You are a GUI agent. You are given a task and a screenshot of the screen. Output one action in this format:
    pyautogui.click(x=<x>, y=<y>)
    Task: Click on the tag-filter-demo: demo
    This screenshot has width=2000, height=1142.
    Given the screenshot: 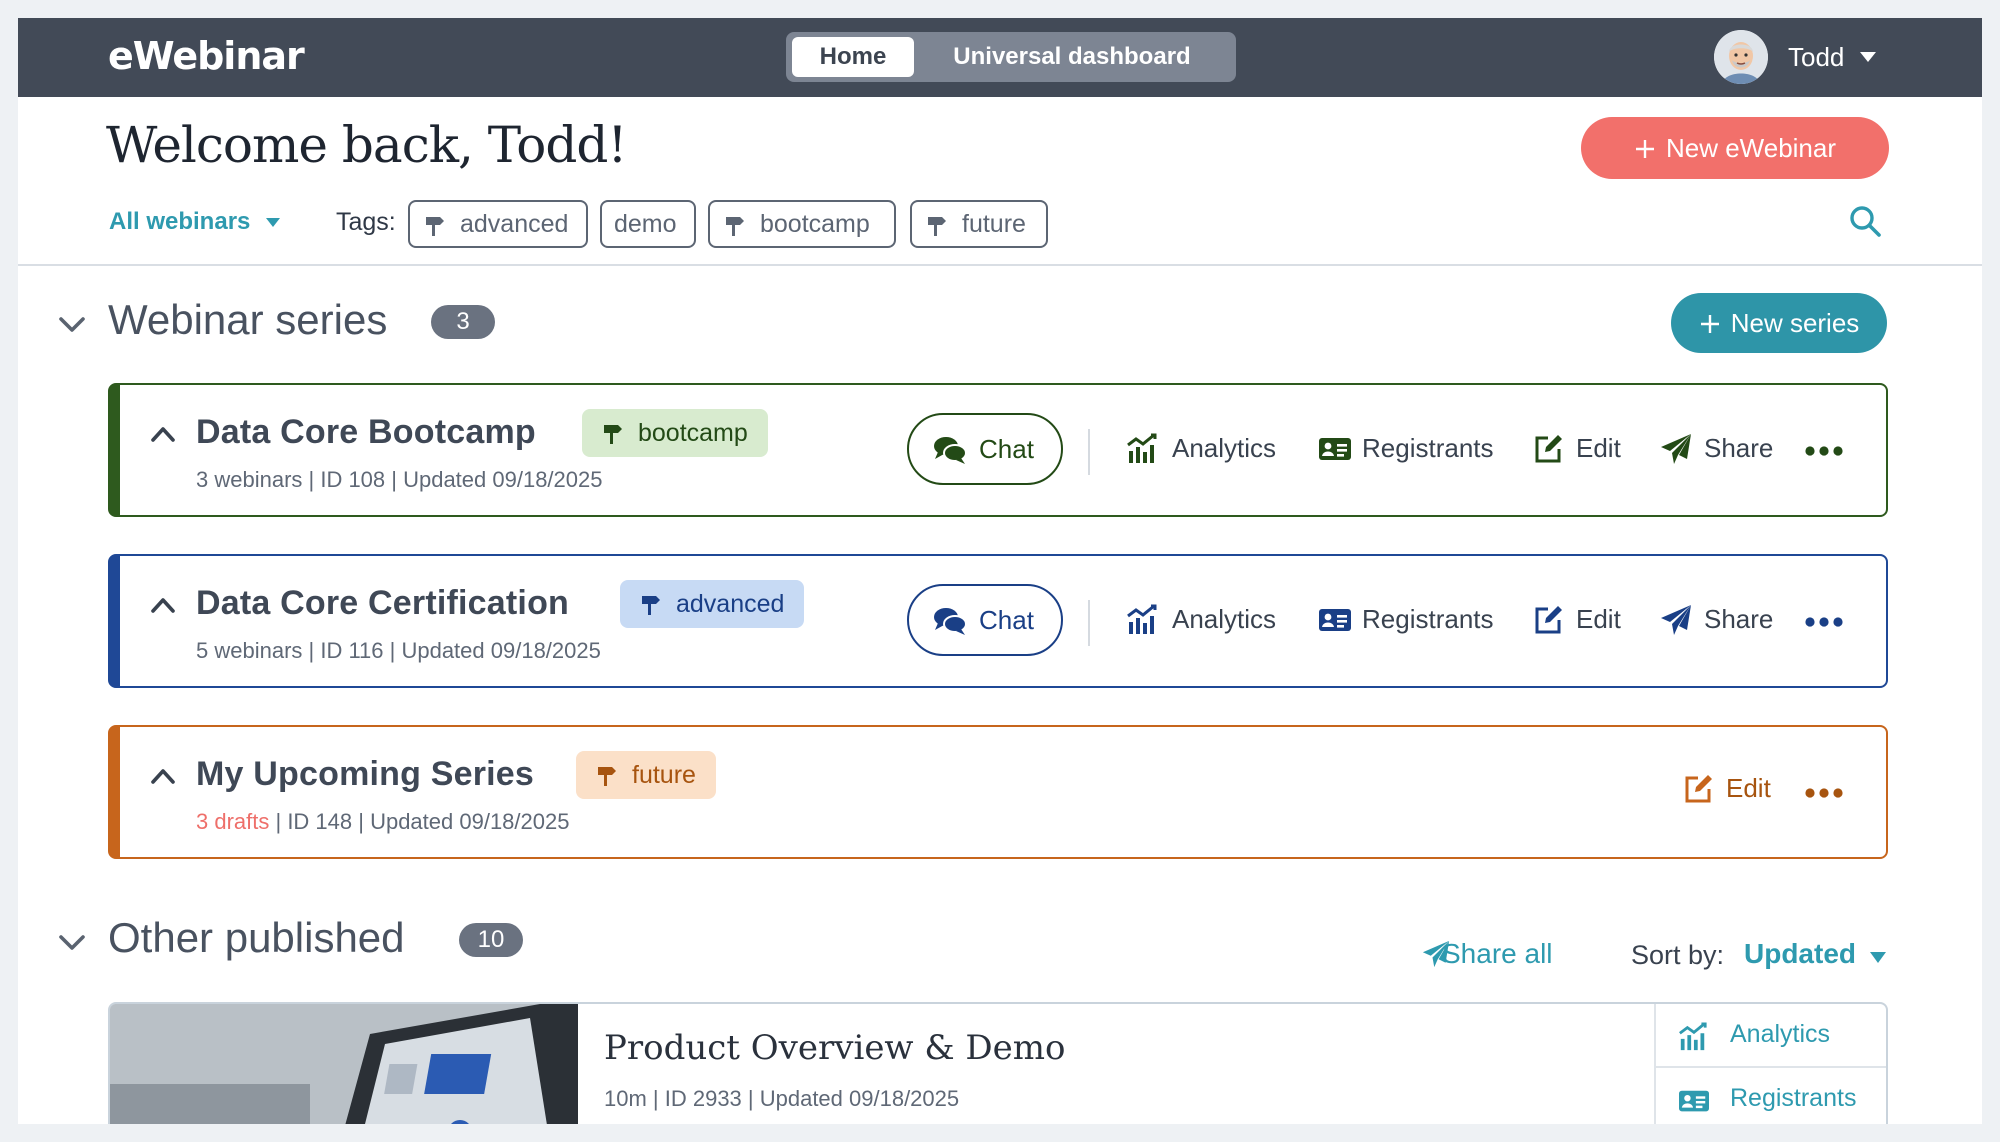 What is the action you would take?
    pyautogui.click(x=648, y=224)
    